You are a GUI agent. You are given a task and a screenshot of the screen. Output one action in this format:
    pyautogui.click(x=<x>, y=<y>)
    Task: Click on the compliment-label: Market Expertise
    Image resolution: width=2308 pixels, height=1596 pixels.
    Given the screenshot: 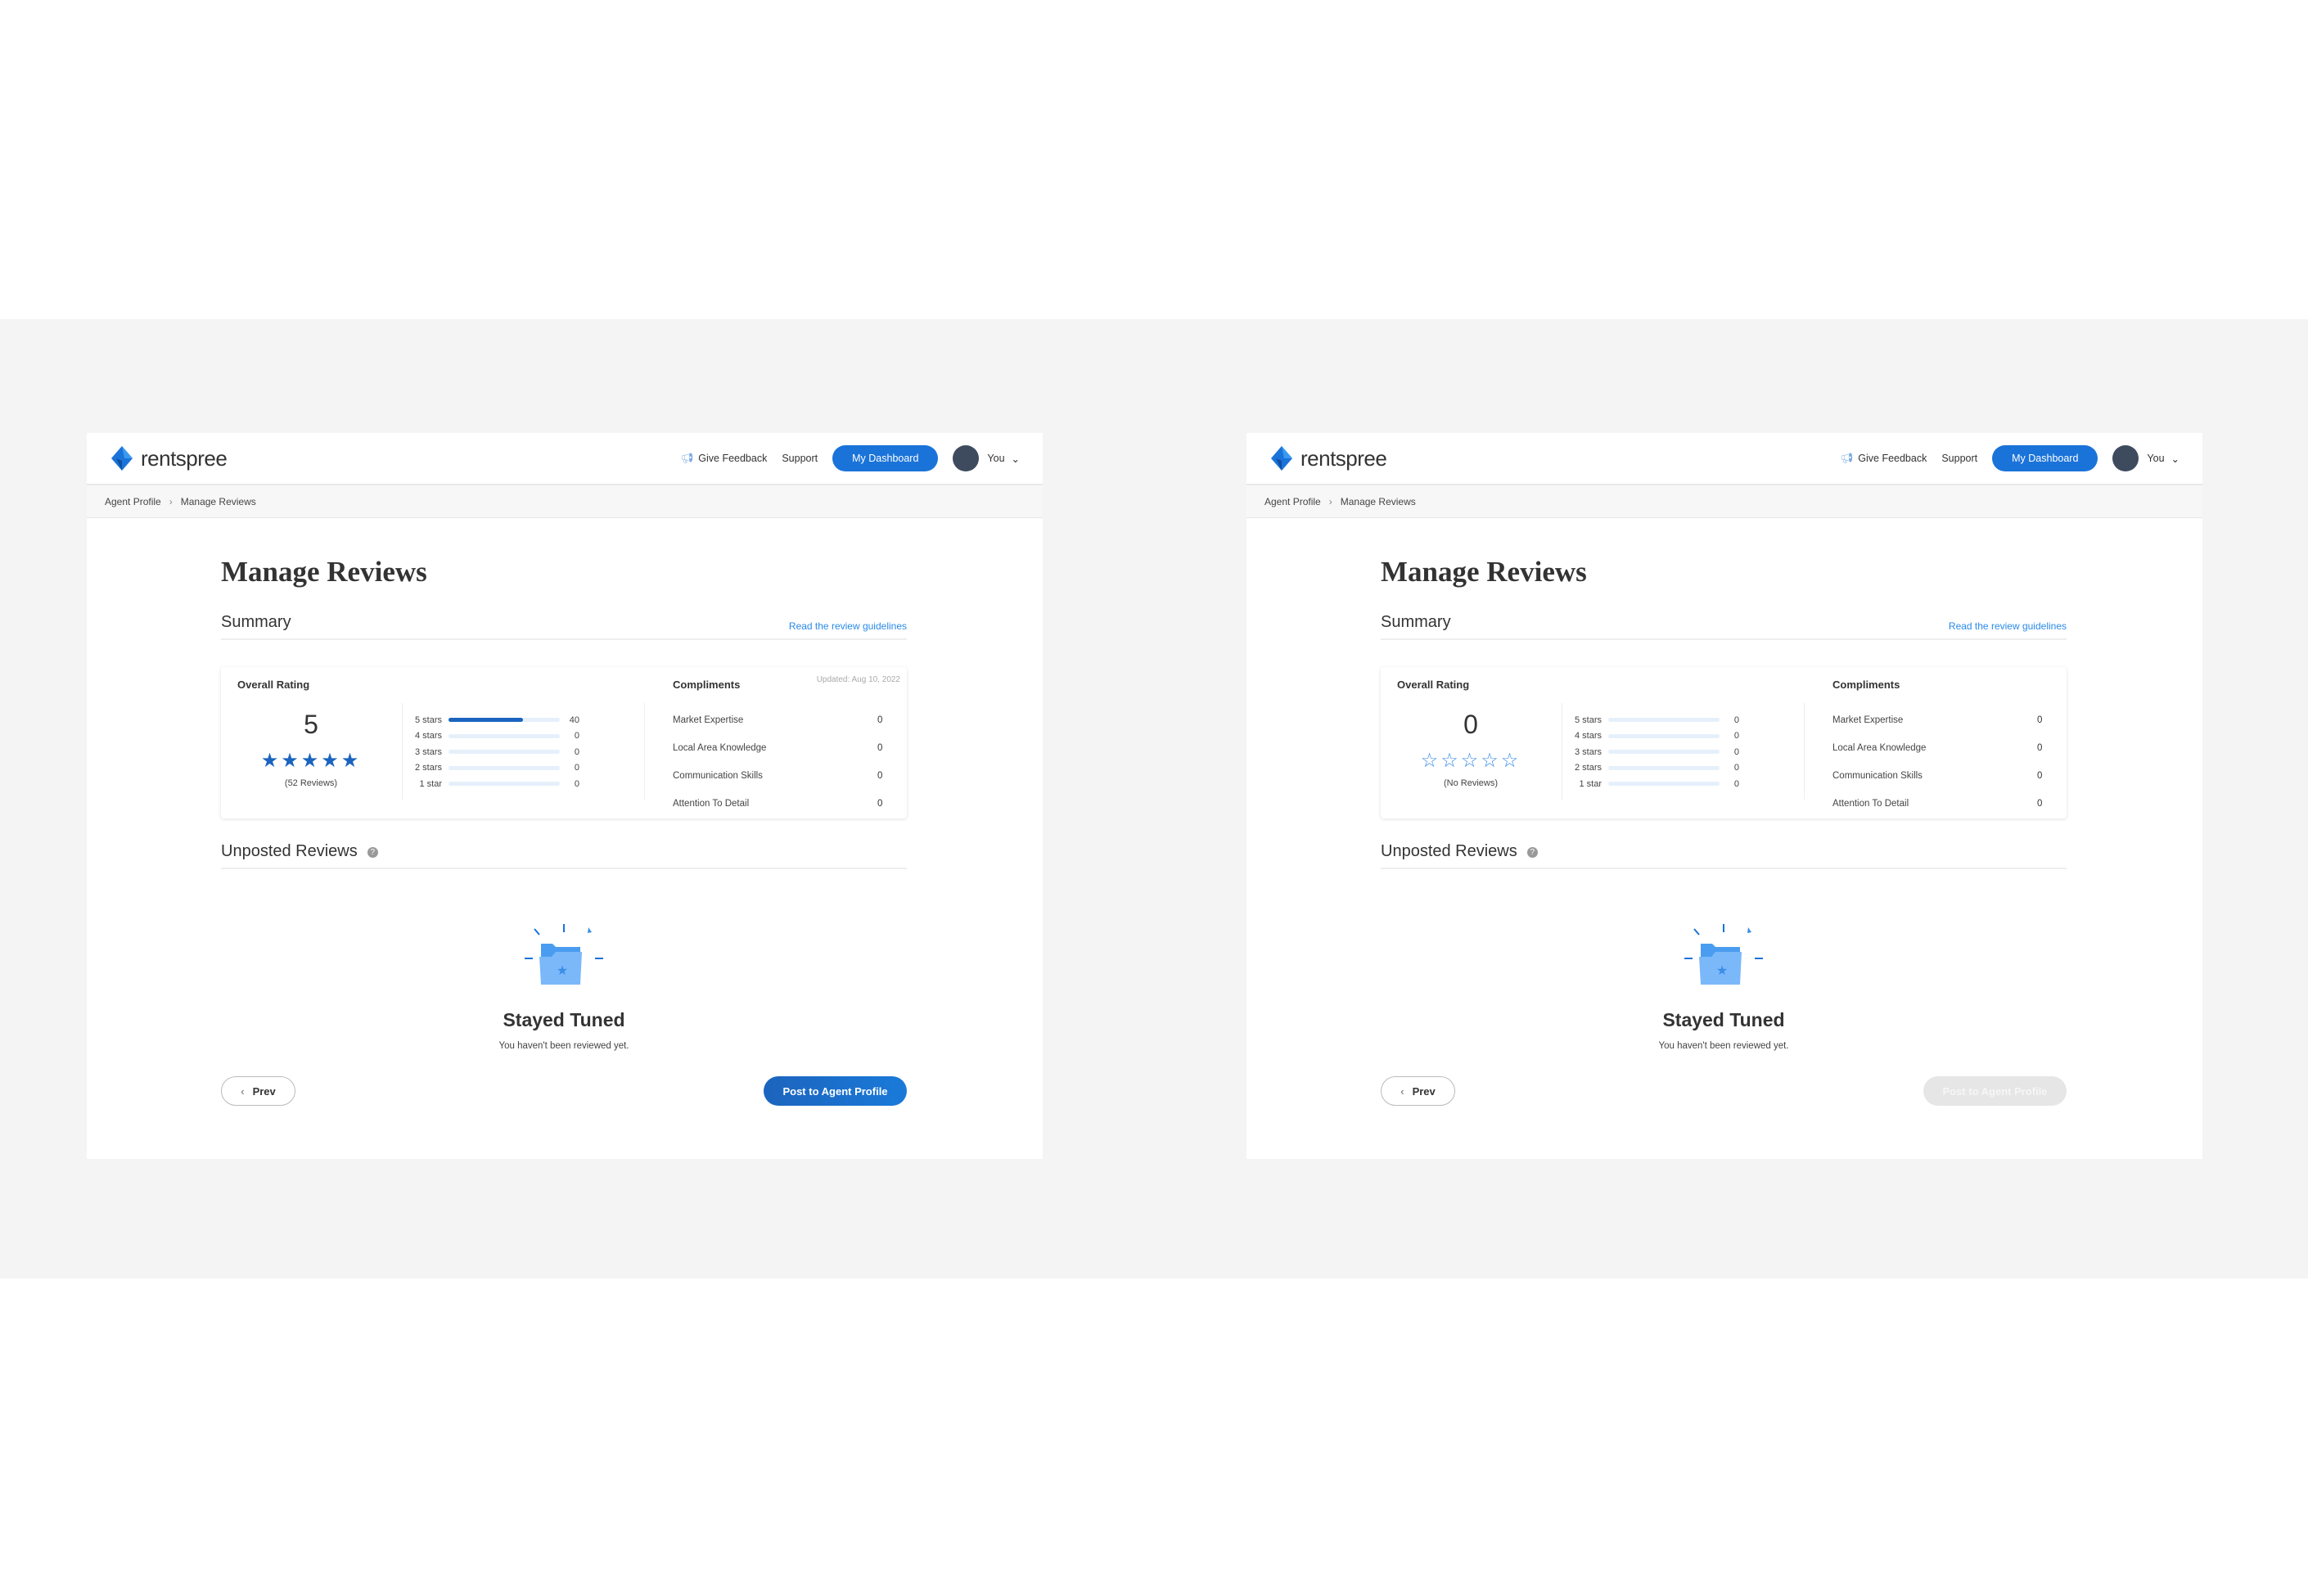 What is the action you would take?
    pyautogui.click(x=708, y=720)
    